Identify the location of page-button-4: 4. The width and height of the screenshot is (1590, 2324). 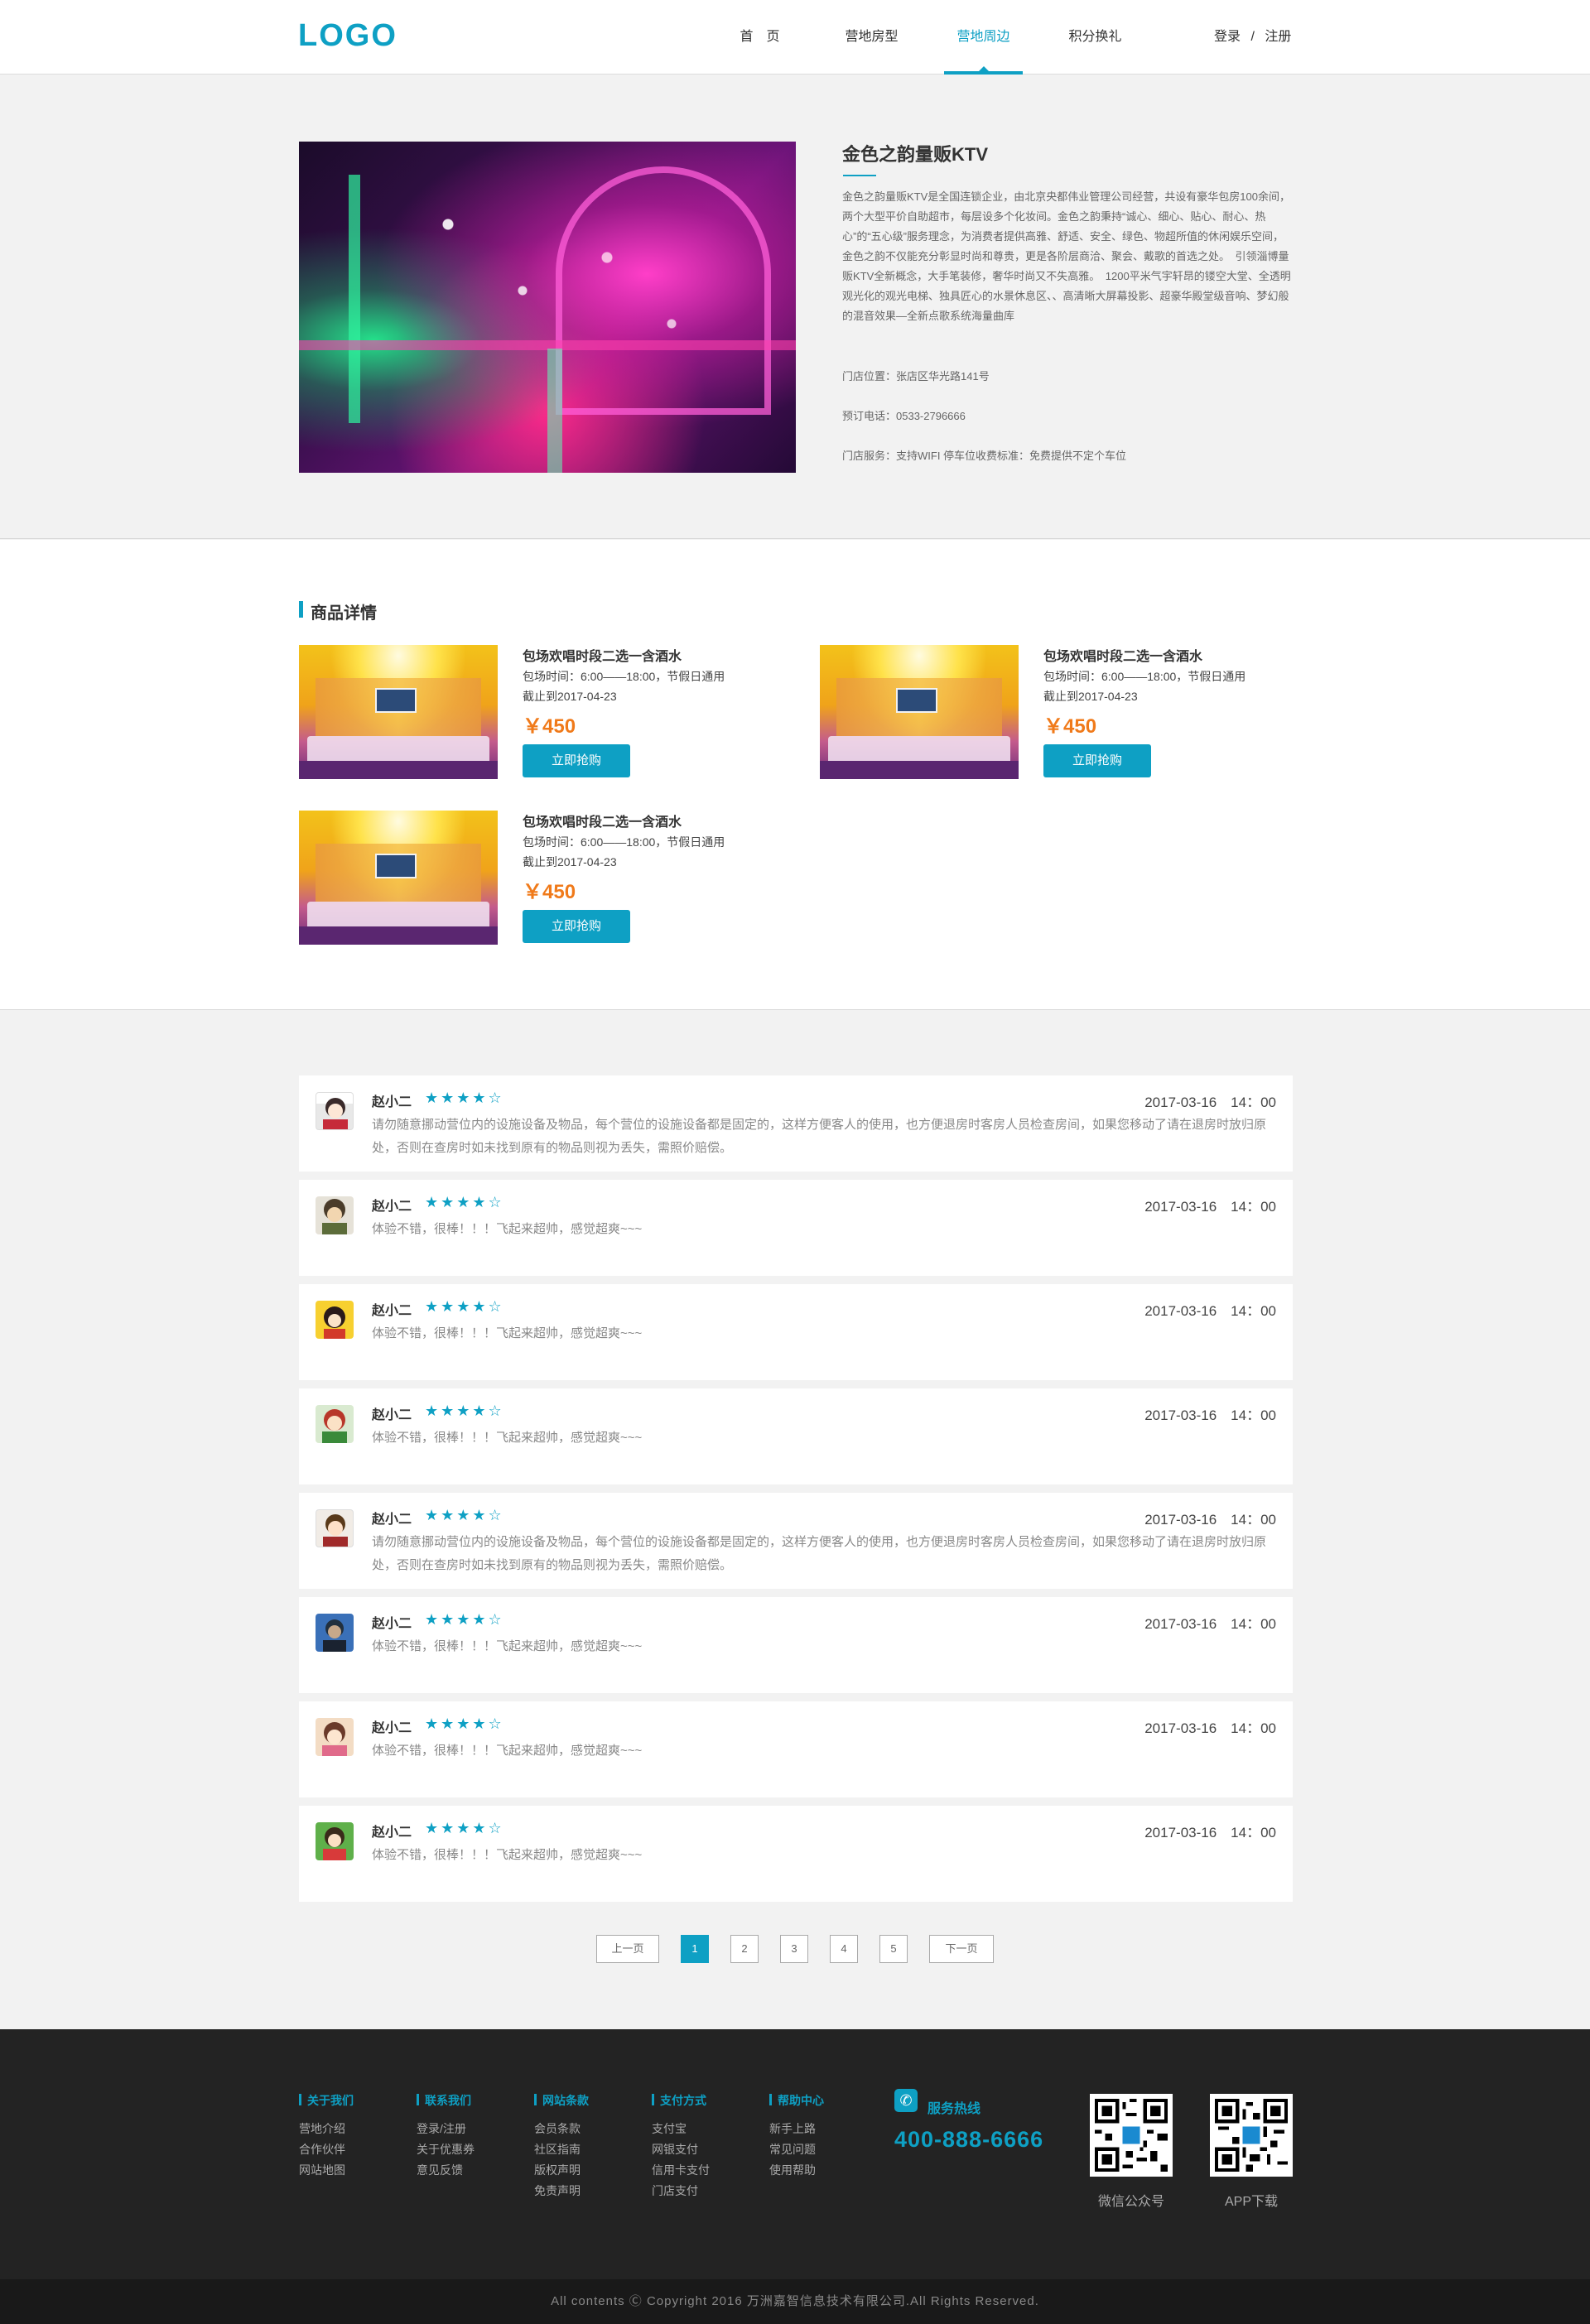
(844, 1949).